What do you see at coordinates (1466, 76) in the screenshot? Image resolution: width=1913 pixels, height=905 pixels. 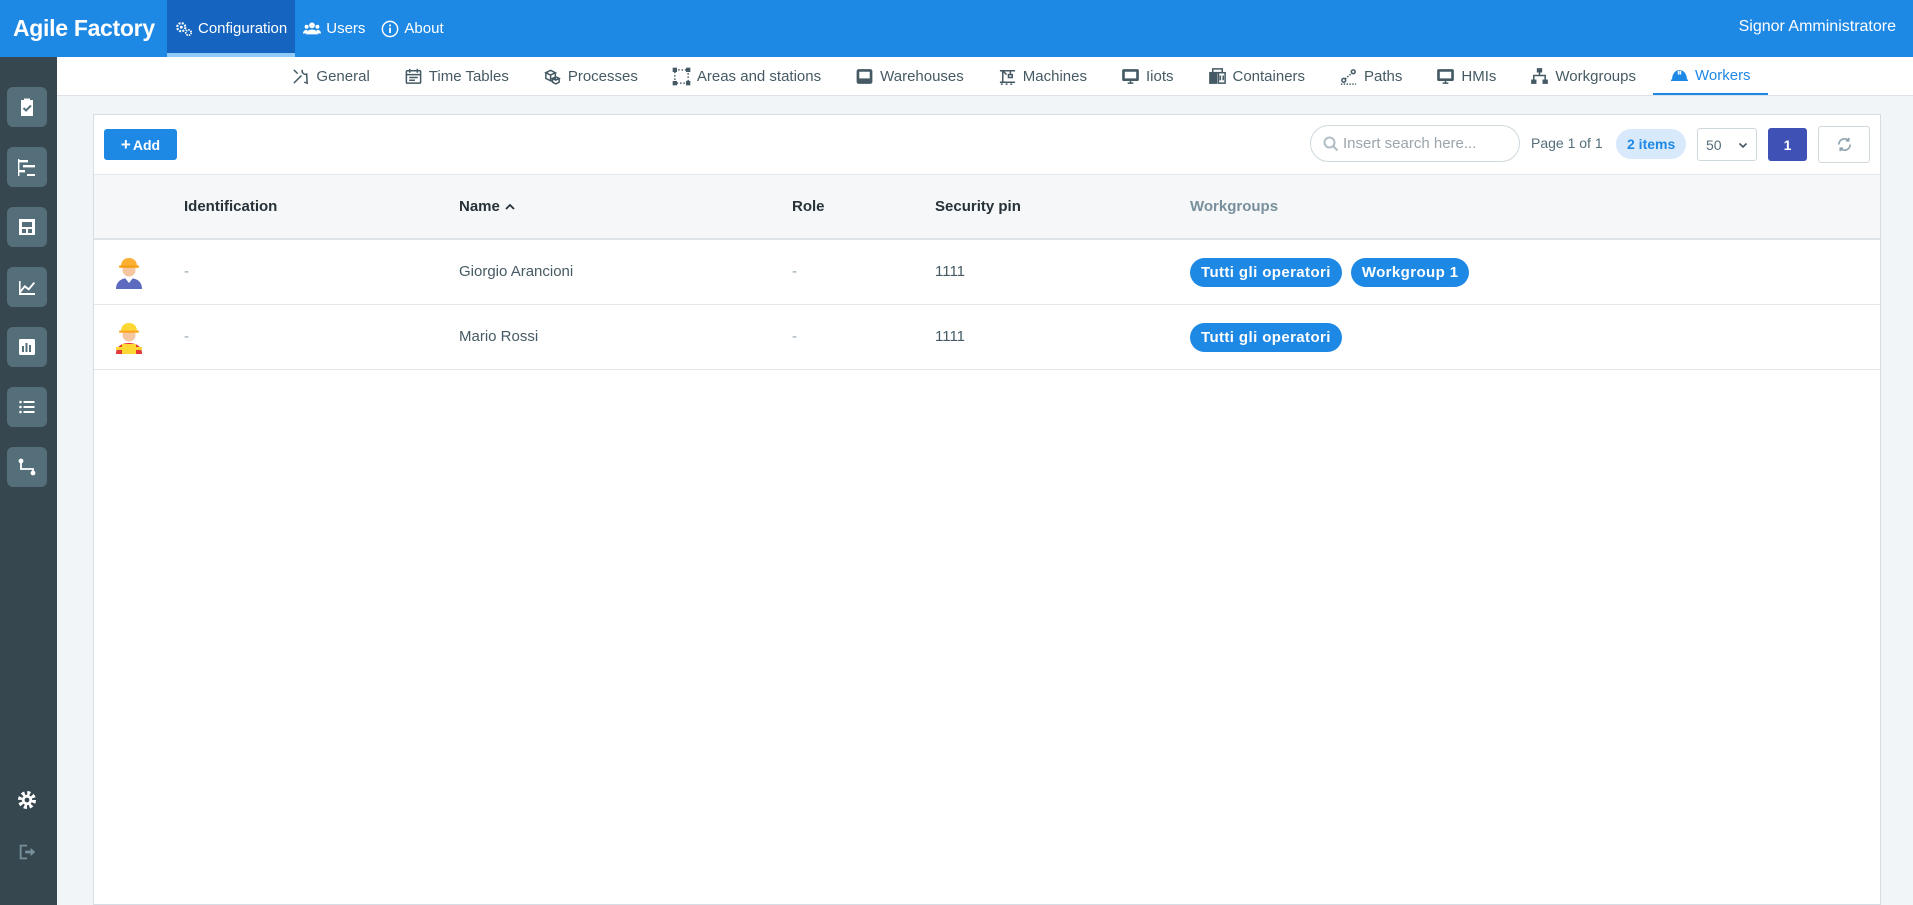 I see `tab-hmis: HMIs` at bounding box center [1466, 76].